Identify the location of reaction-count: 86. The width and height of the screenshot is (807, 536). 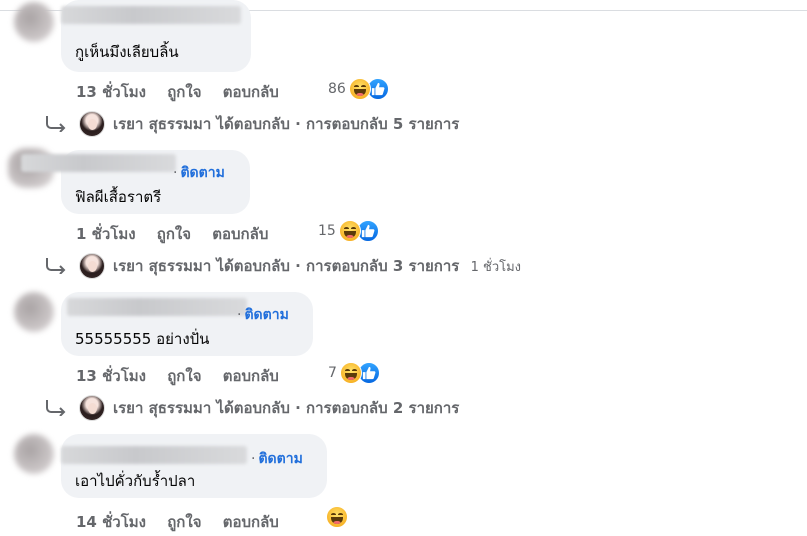
(337, 89).